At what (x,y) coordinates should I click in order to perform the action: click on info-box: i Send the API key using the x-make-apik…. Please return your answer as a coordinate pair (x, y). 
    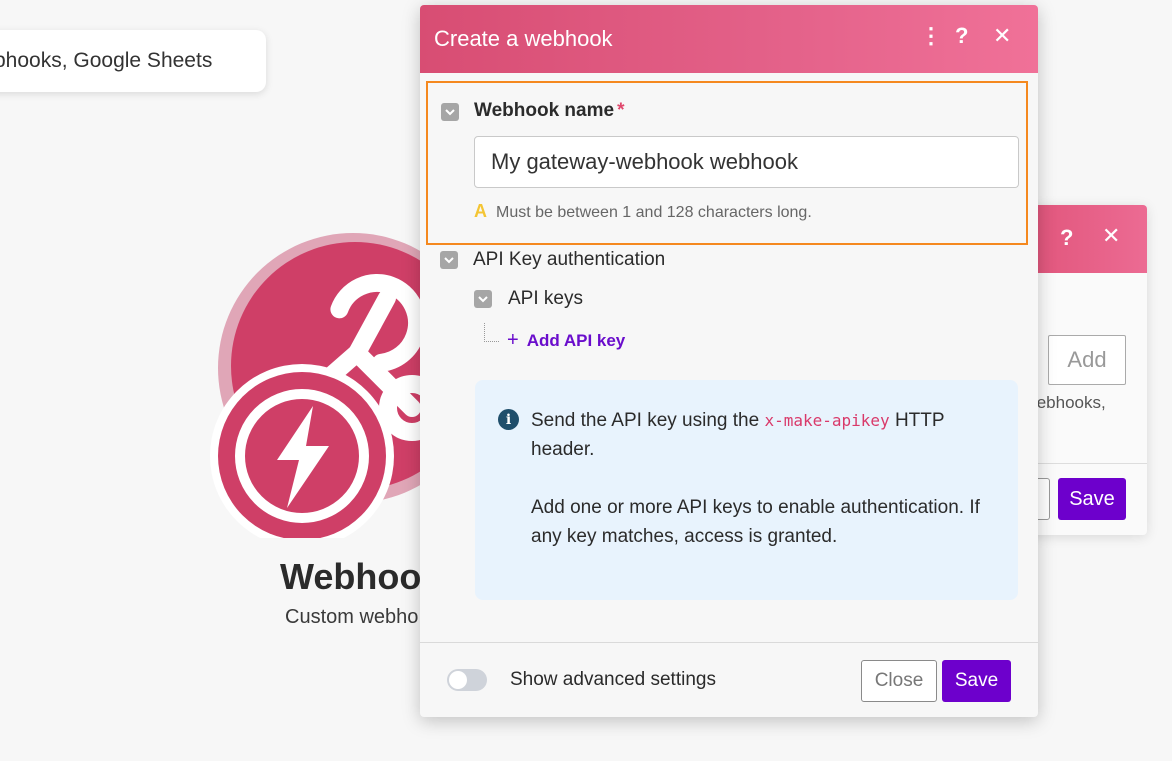
    Looking at the image, I should click on (746, 490).